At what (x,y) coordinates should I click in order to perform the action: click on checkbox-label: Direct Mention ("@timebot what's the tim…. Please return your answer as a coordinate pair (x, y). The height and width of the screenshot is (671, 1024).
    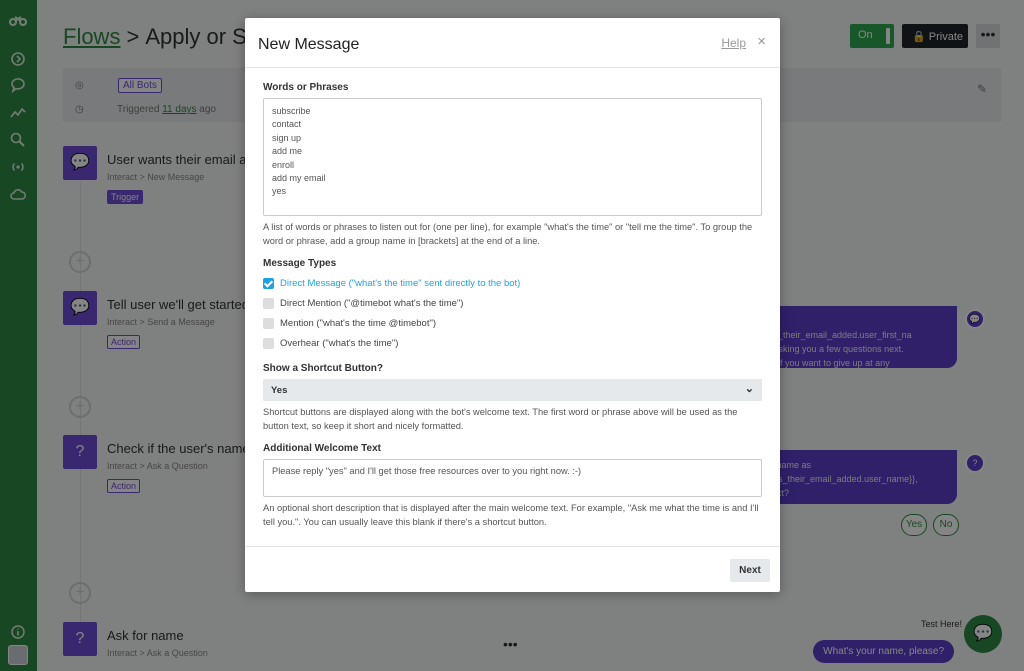
    Looking at the image, I should click on (372, 303).